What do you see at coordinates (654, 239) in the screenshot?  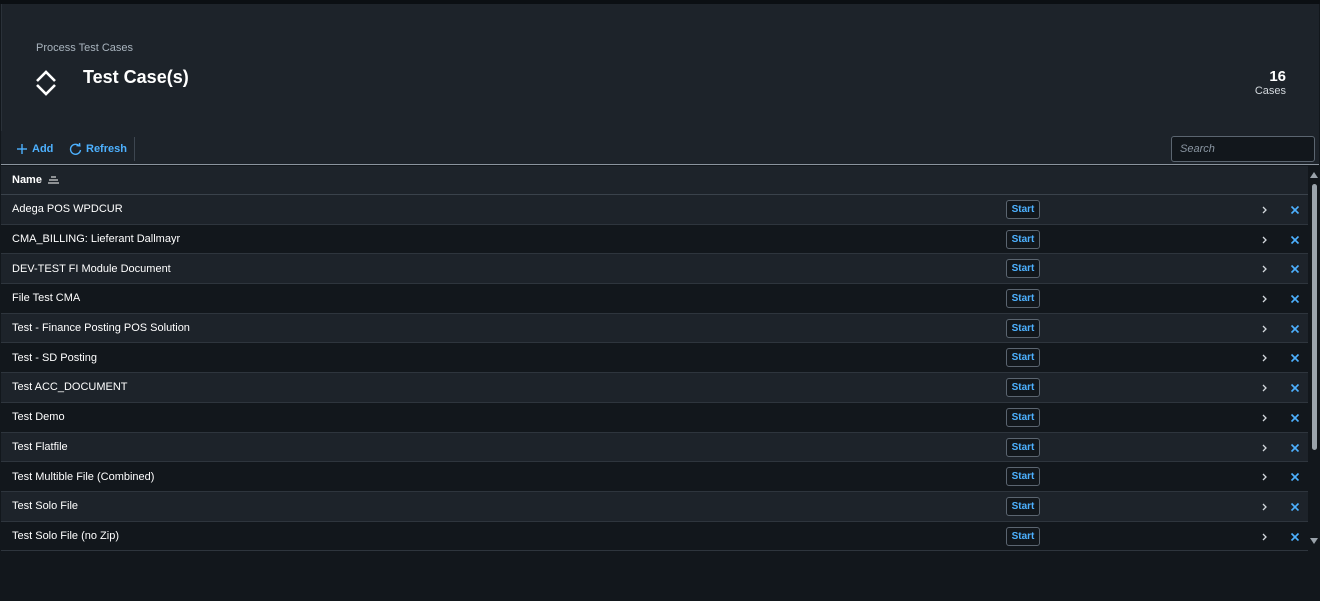 I see `table-row: CMA_BILLING: Lieferant Dallmayr Start` at bounding box center [654, 239].